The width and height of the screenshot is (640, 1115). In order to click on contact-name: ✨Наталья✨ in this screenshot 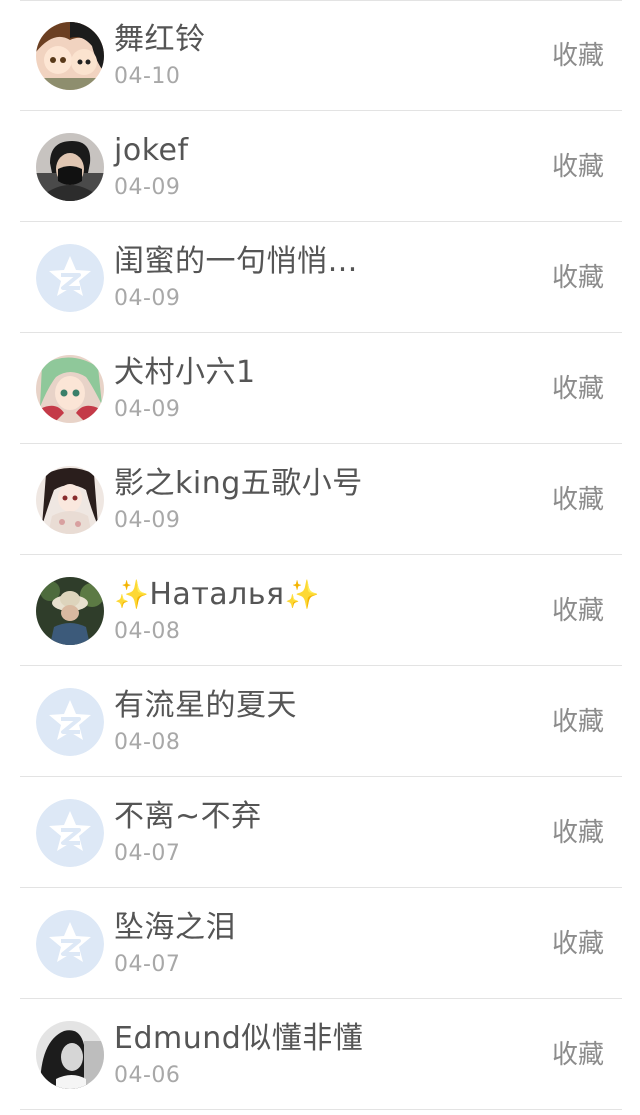, I will do `click(217, 595)`.